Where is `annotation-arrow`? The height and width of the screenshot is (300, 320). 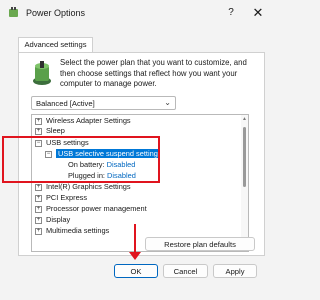
annotation-arrow is located at coordinates (135, 239).